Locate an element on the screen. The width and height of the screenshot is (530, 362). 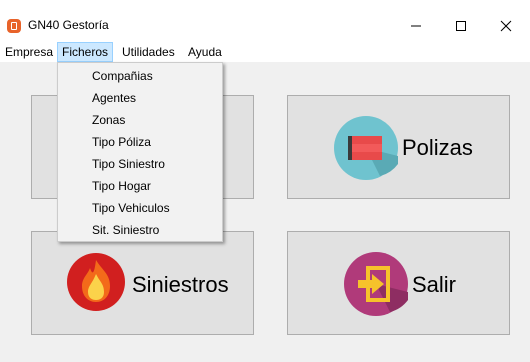
salir-button: Salir is located at coordinates (398, 283).